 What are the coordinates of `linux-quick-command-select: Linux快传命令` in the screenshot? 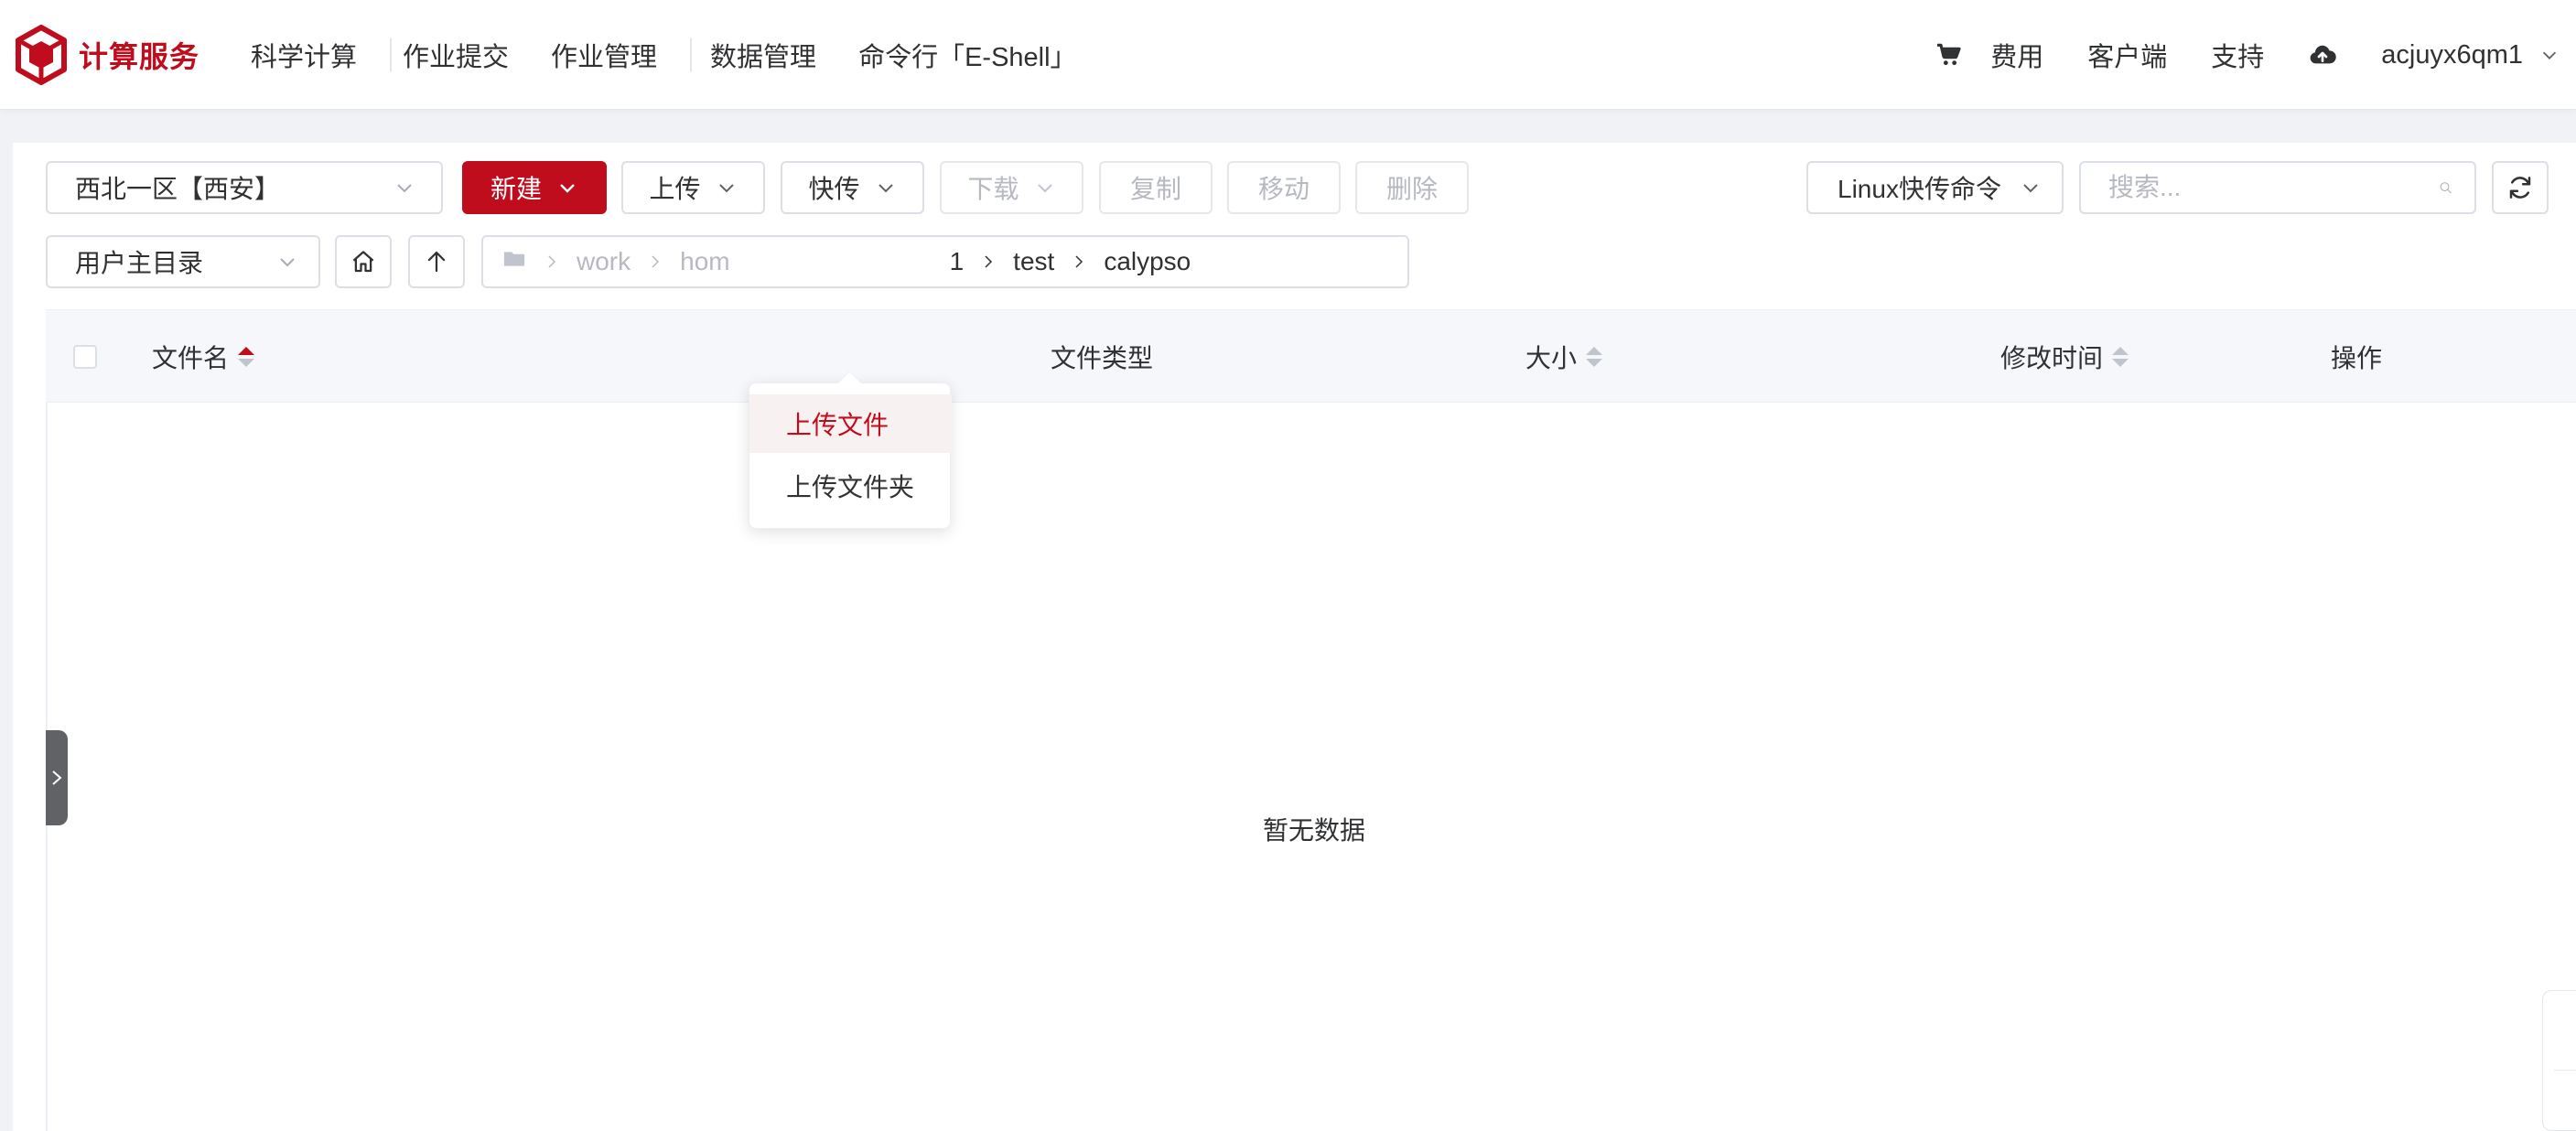 It's located at (1935, 188).